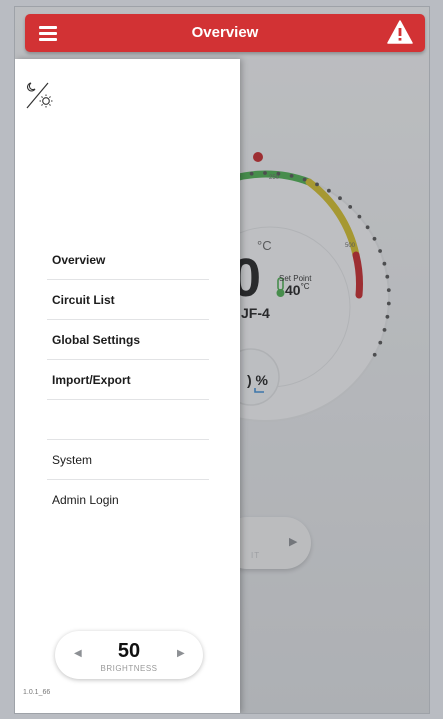 Image resolution: width=443 pixels, height=719 pixels. I want to click on app-bar: Overview, so click(225, 33).